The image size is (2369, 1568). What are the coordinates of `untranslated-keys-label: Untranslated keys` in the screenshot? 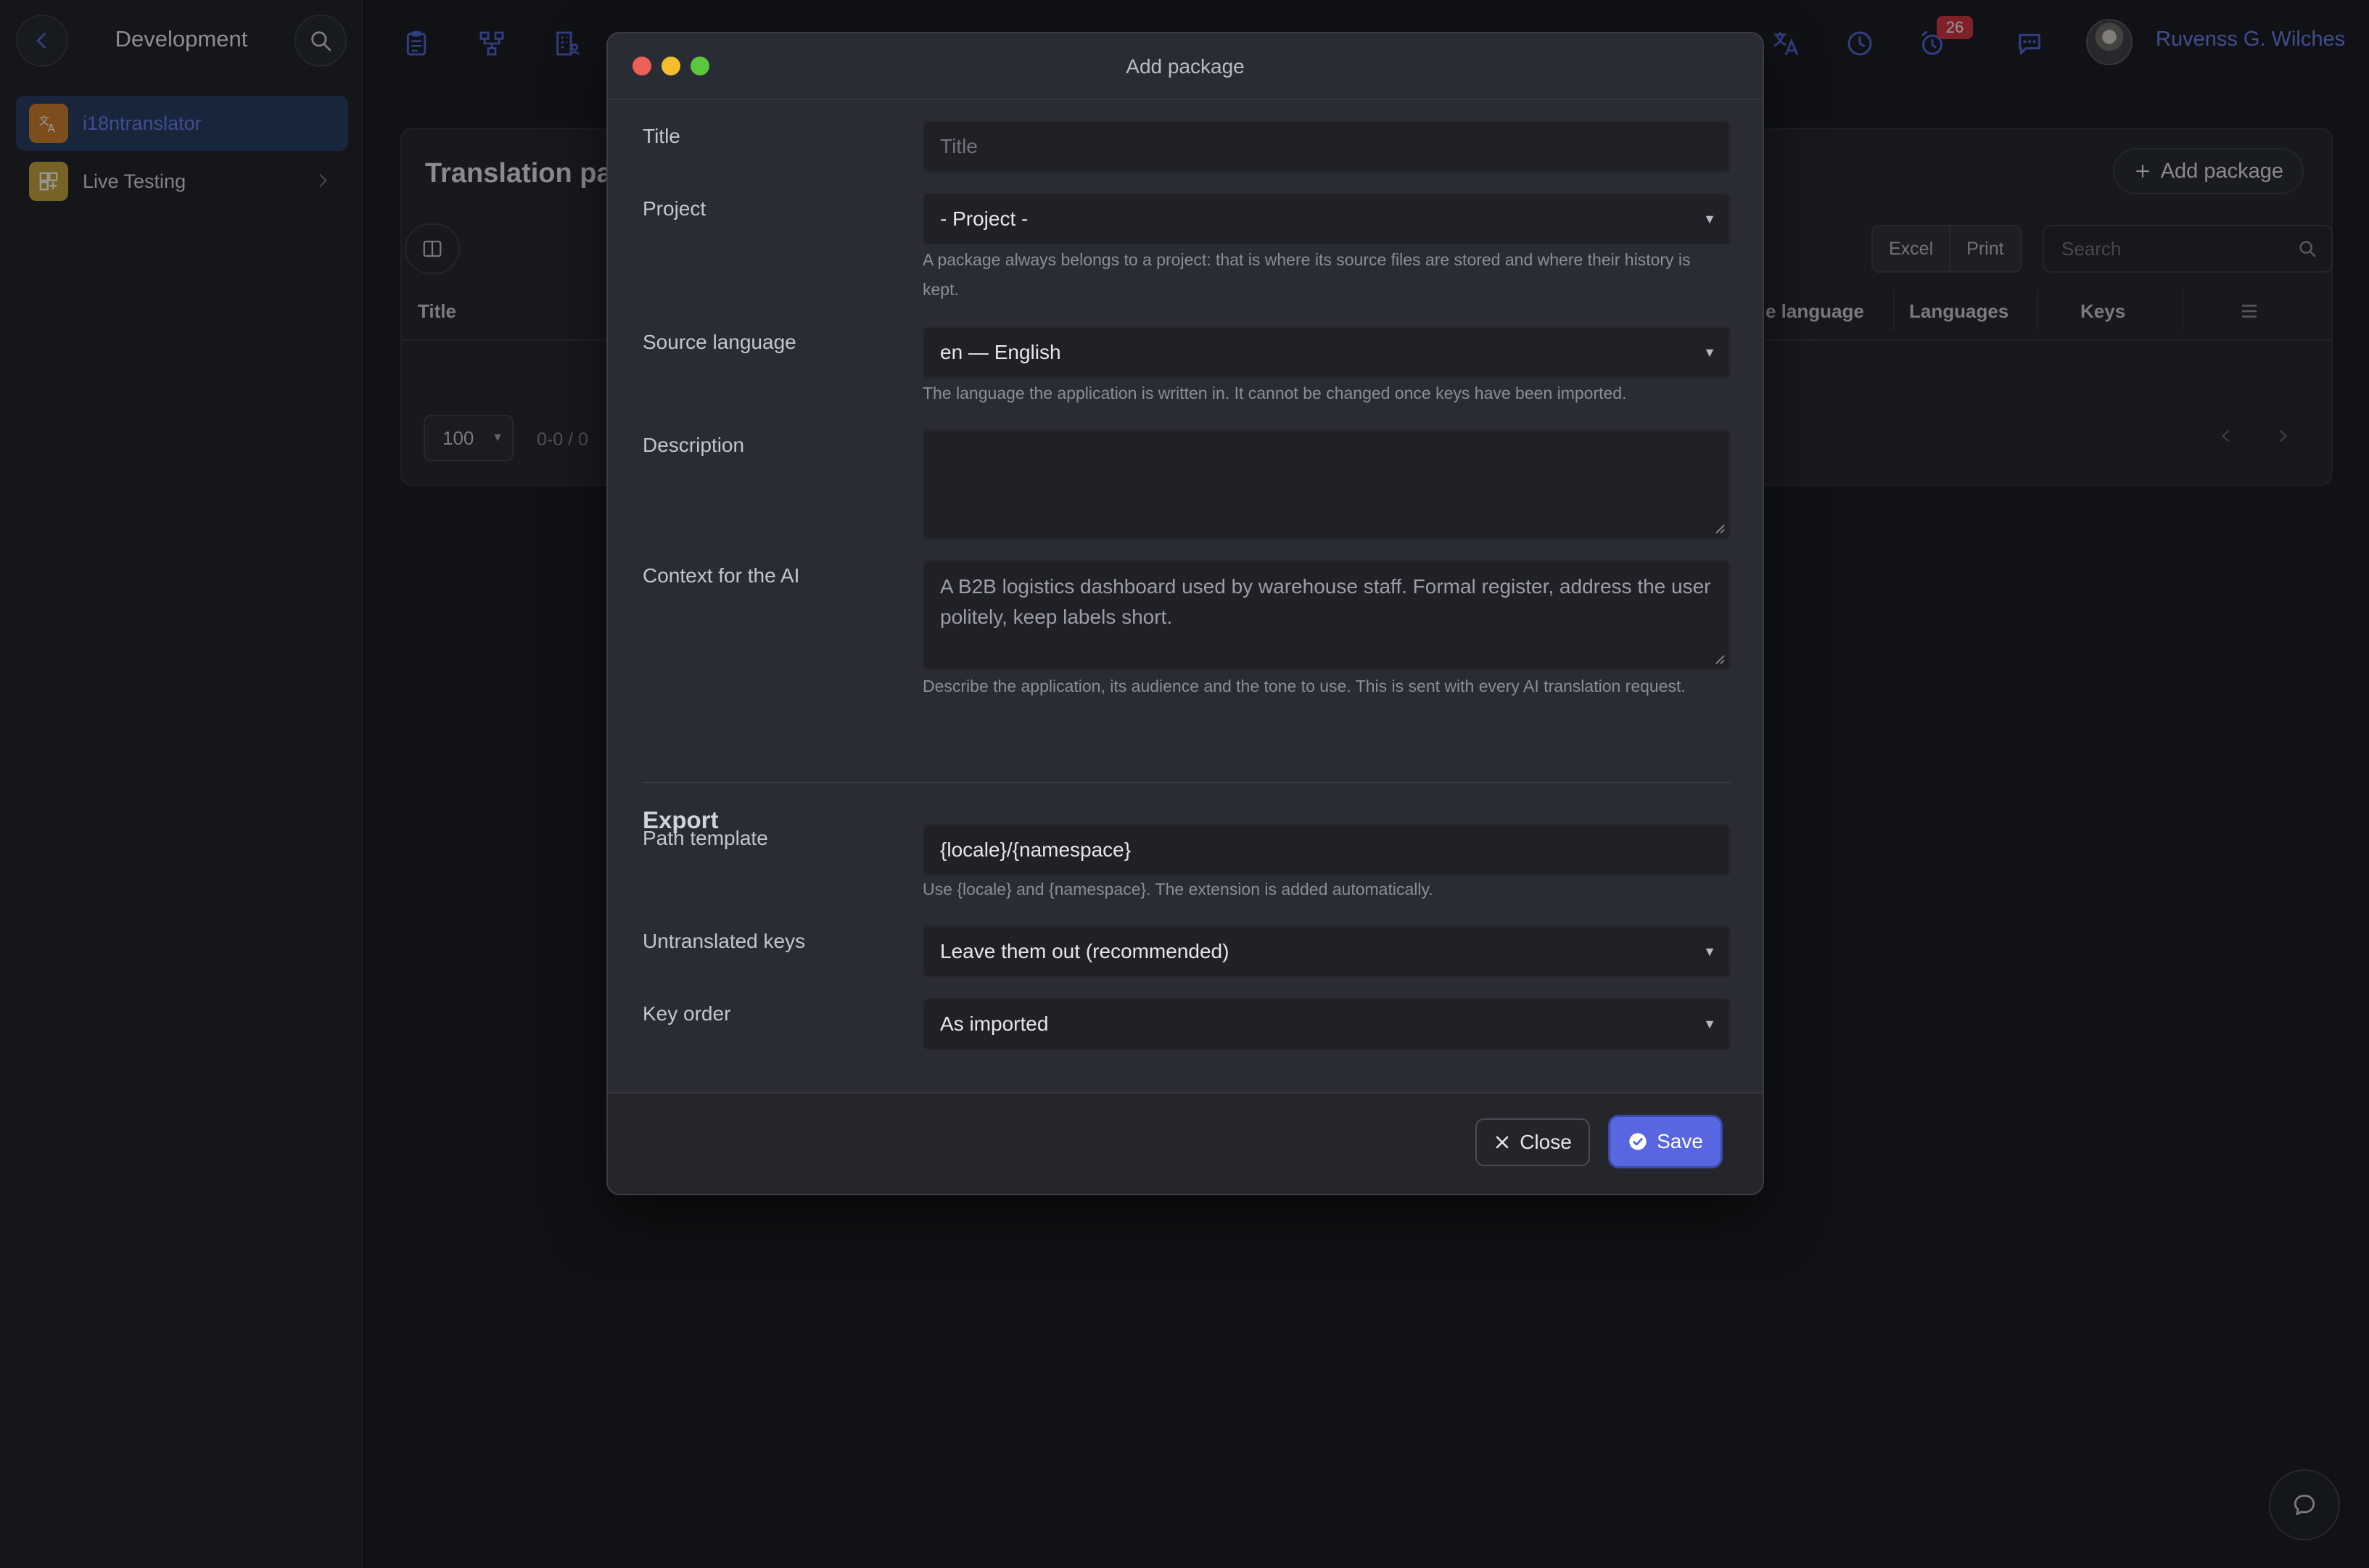 It's located at (724, 941).